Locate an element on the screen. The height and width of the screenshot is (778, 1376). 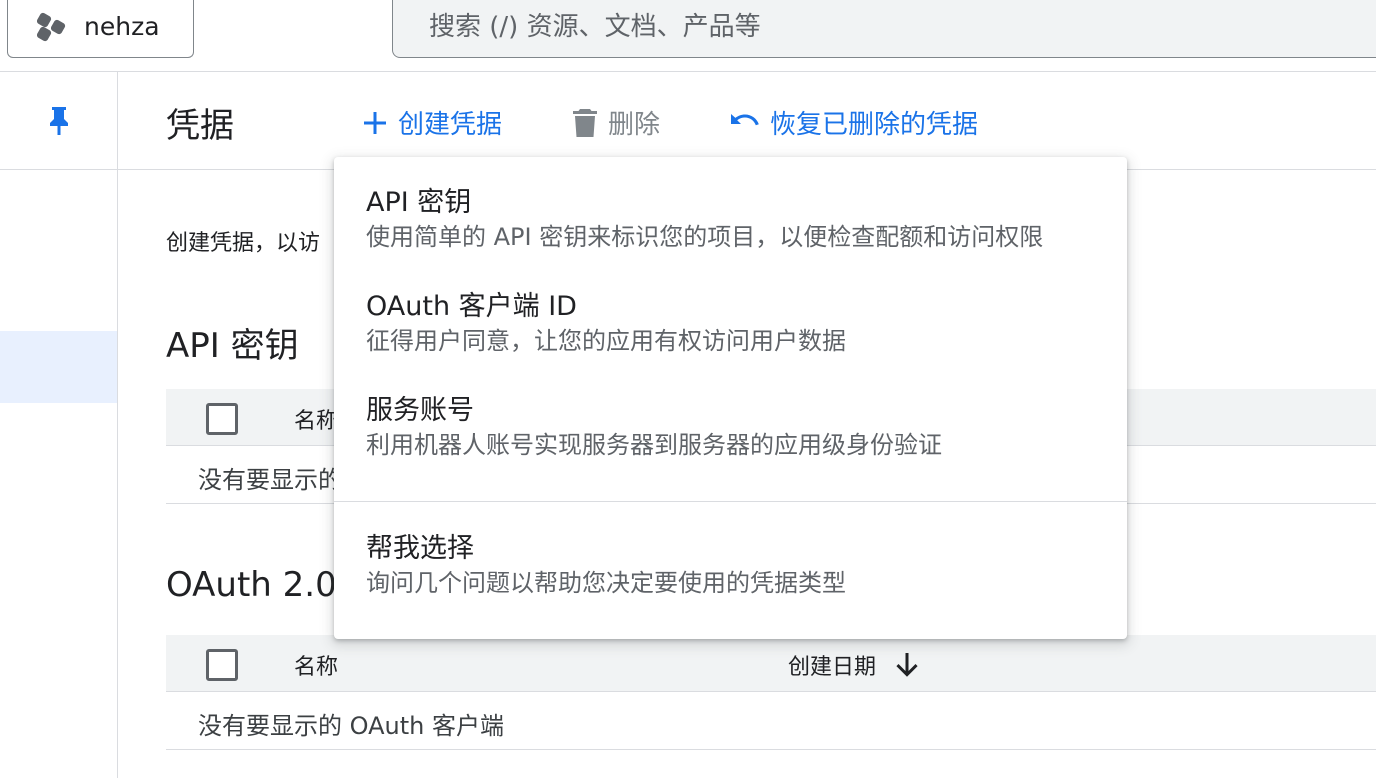
menu-item-title: API 密钥 is located at coordinates (419, 202).